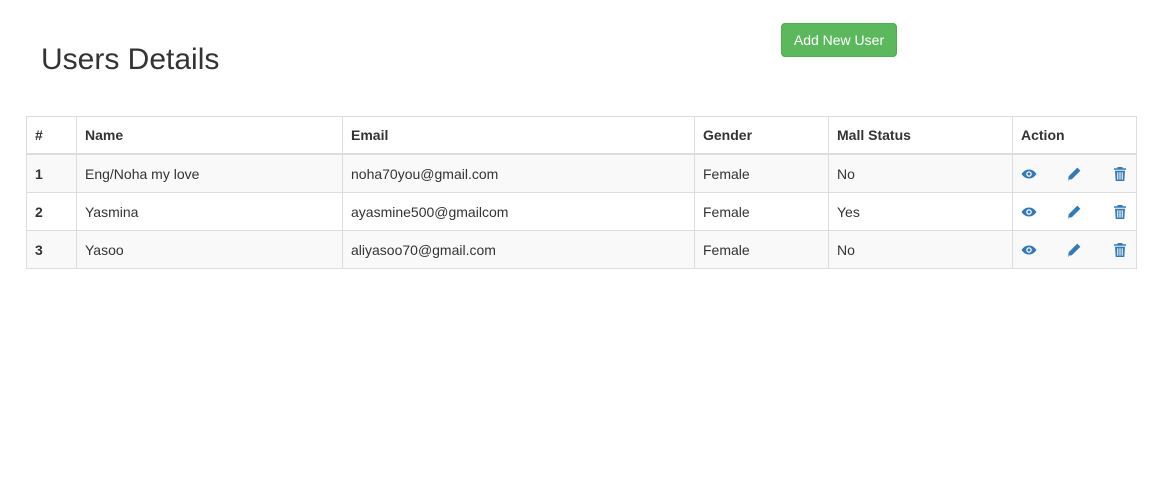 The image size is (1168, 488). Describe the element at coordinates (209, 211) in the screenshot. I see `user-name: Yasmina` at that location.